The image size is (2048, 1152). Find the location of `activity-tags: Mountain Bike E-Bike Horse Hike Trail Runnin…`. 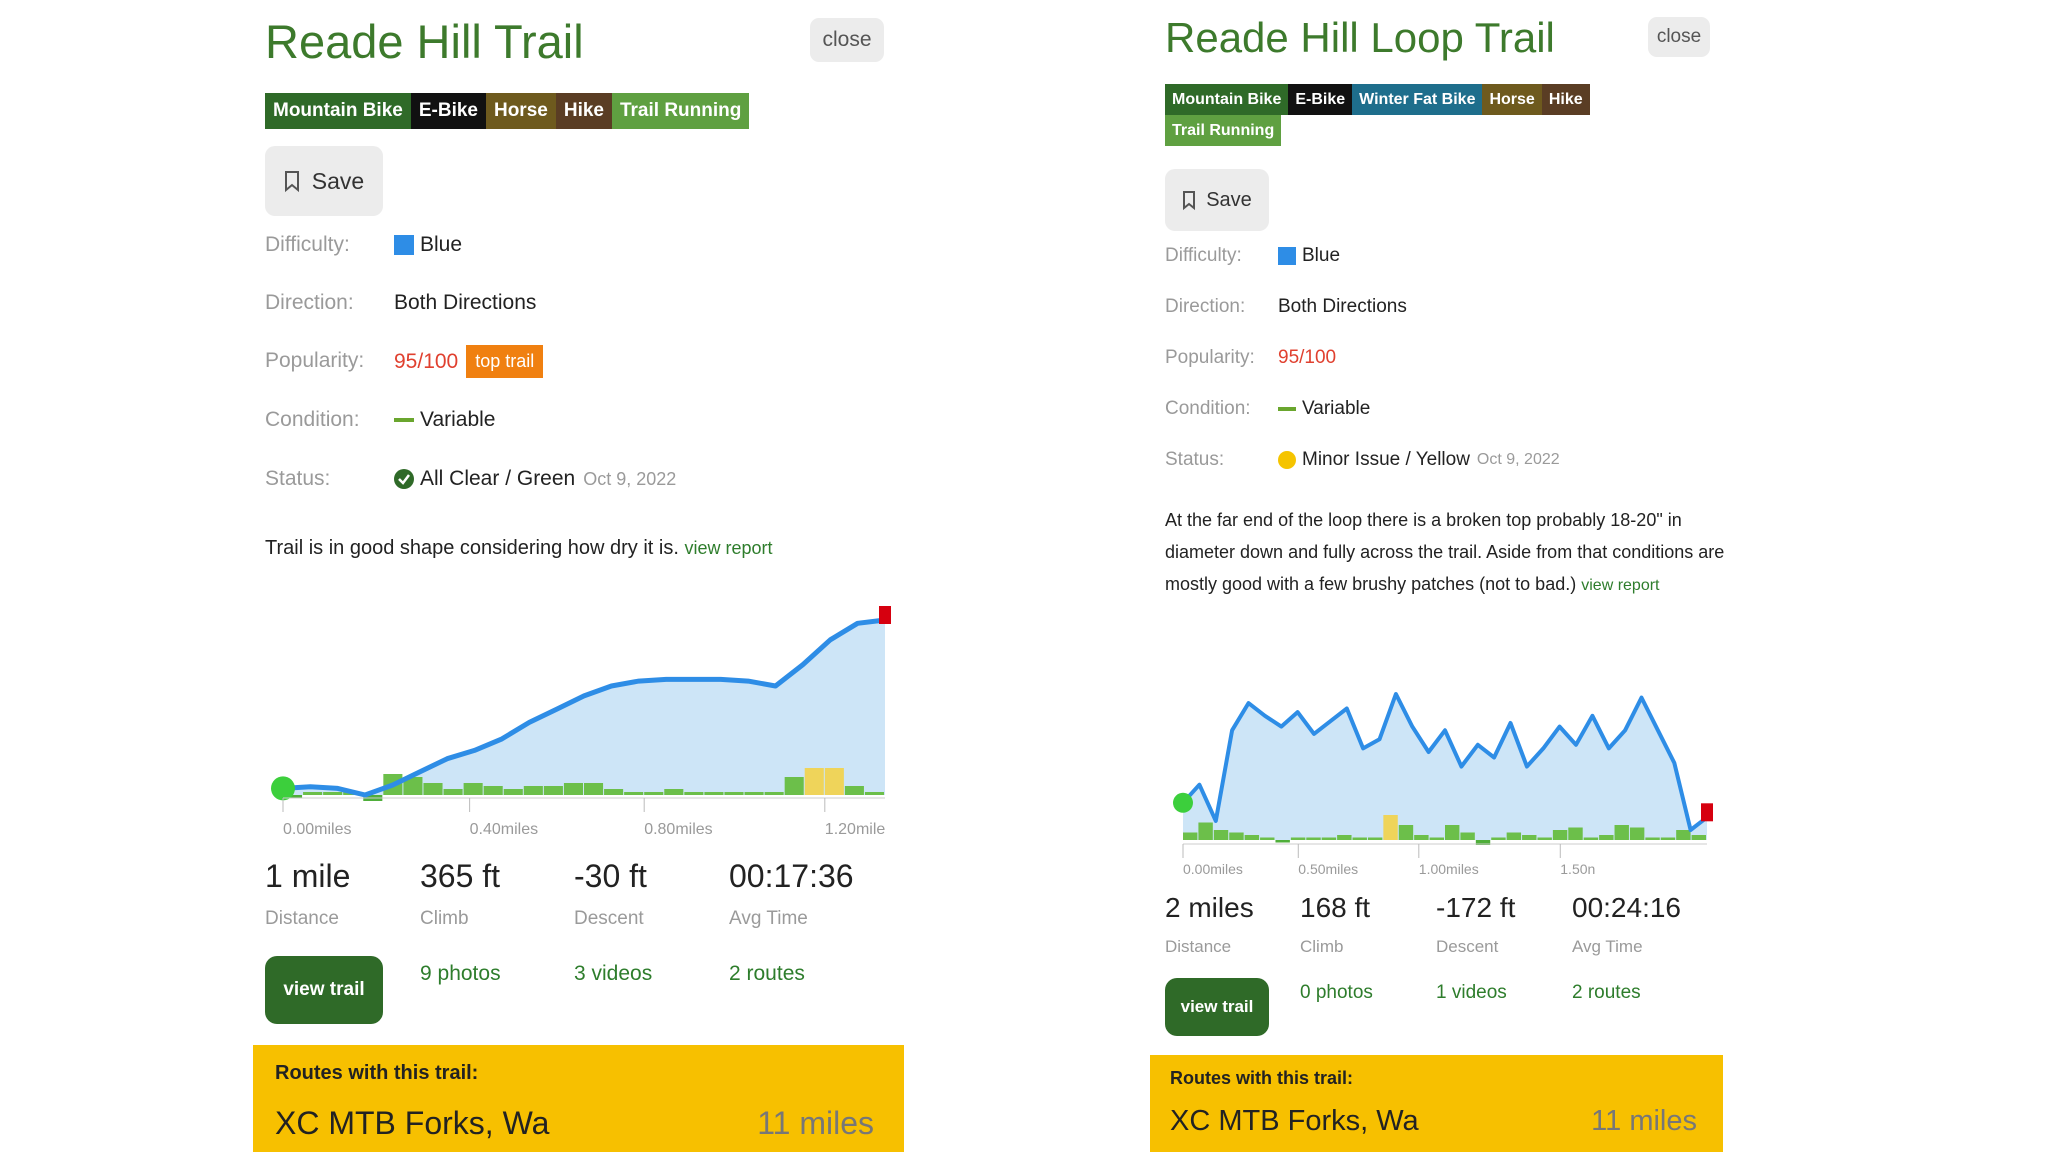

activity-tags: Mountain Bike E-Bike Horse Hike Trail Runnin… is located at coordinates (575, 111).